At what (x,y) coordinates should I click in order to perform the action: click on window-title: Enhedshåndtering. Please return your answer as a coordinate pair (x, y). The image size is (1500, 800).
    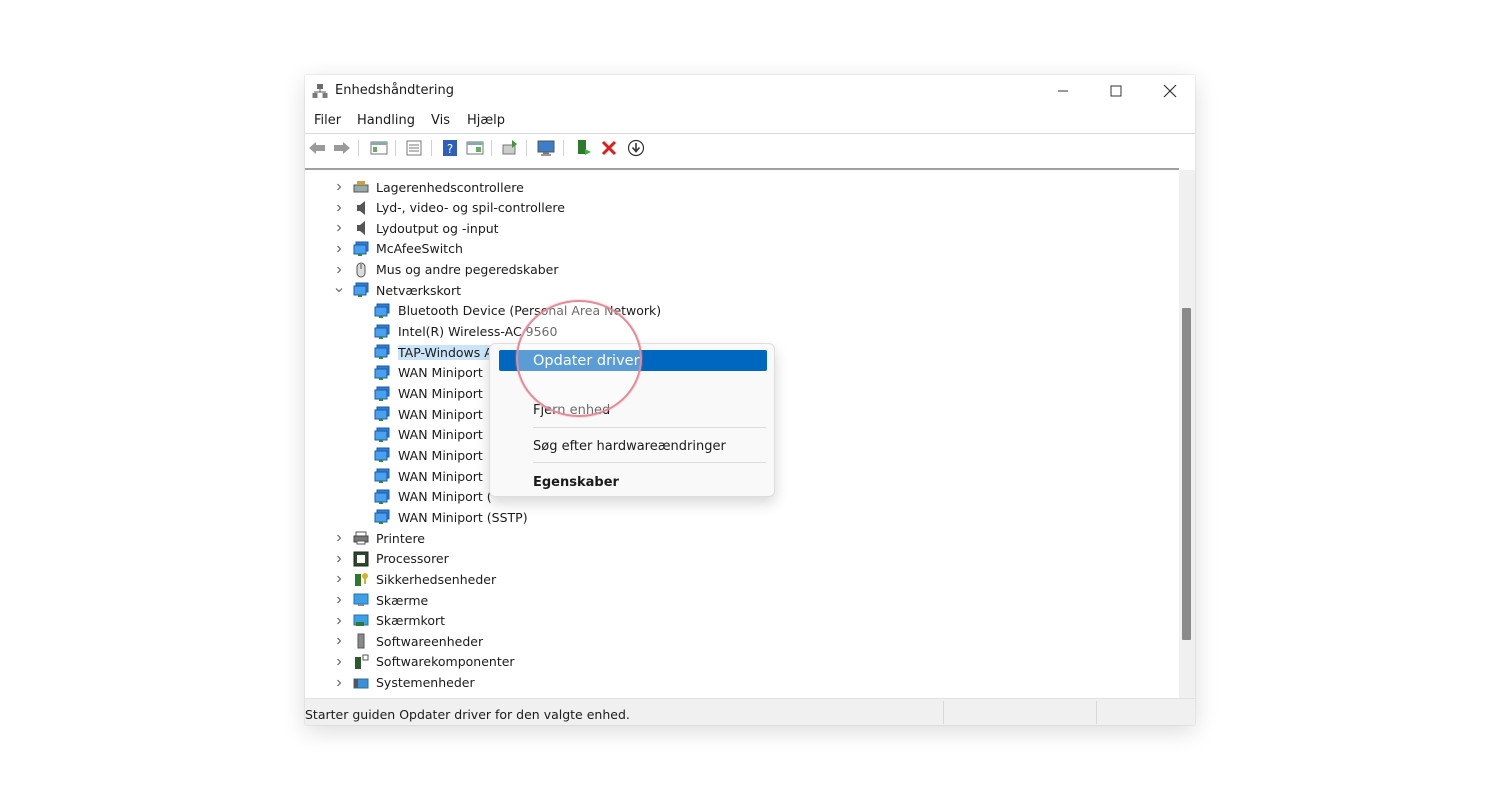
    Looking at the image, I should click on (394, 90).